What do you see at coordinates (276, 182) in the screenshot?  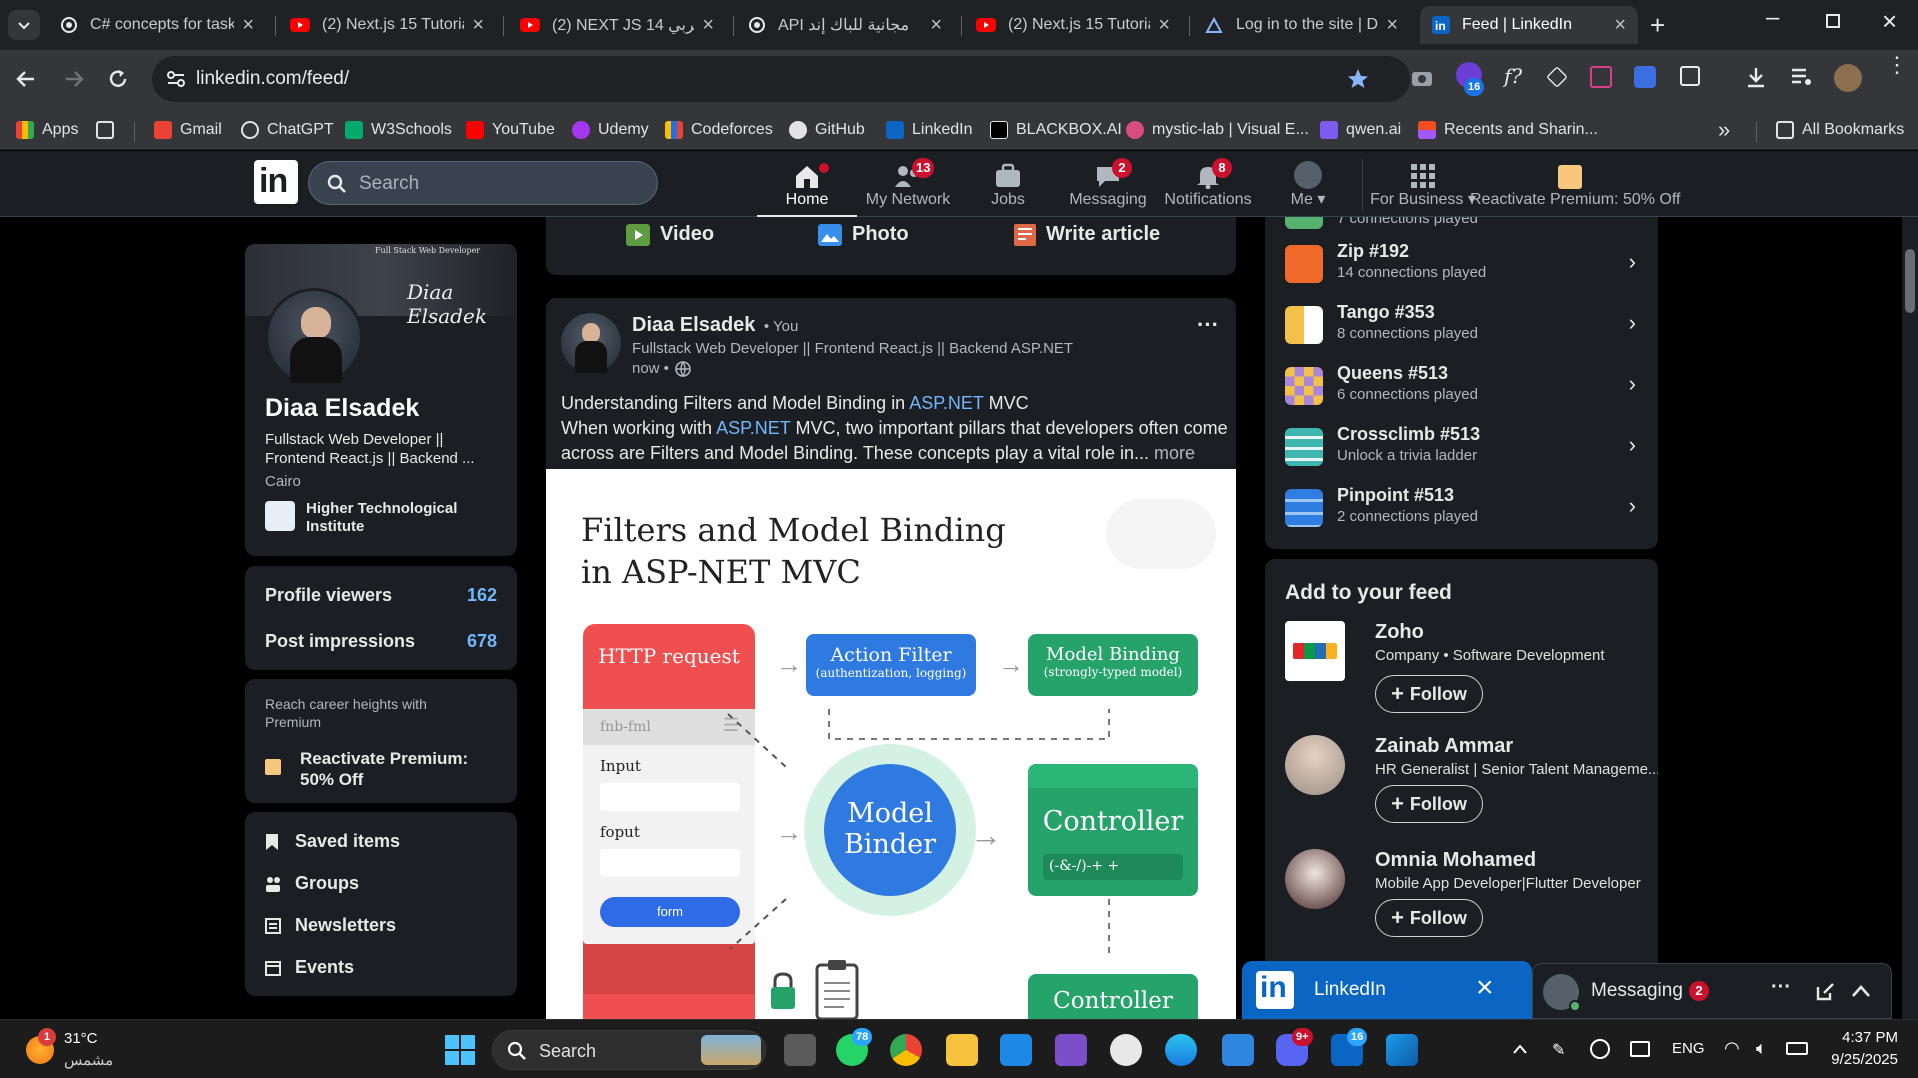 I see `linkedin-logo: in` at bounding box center [276, 182].